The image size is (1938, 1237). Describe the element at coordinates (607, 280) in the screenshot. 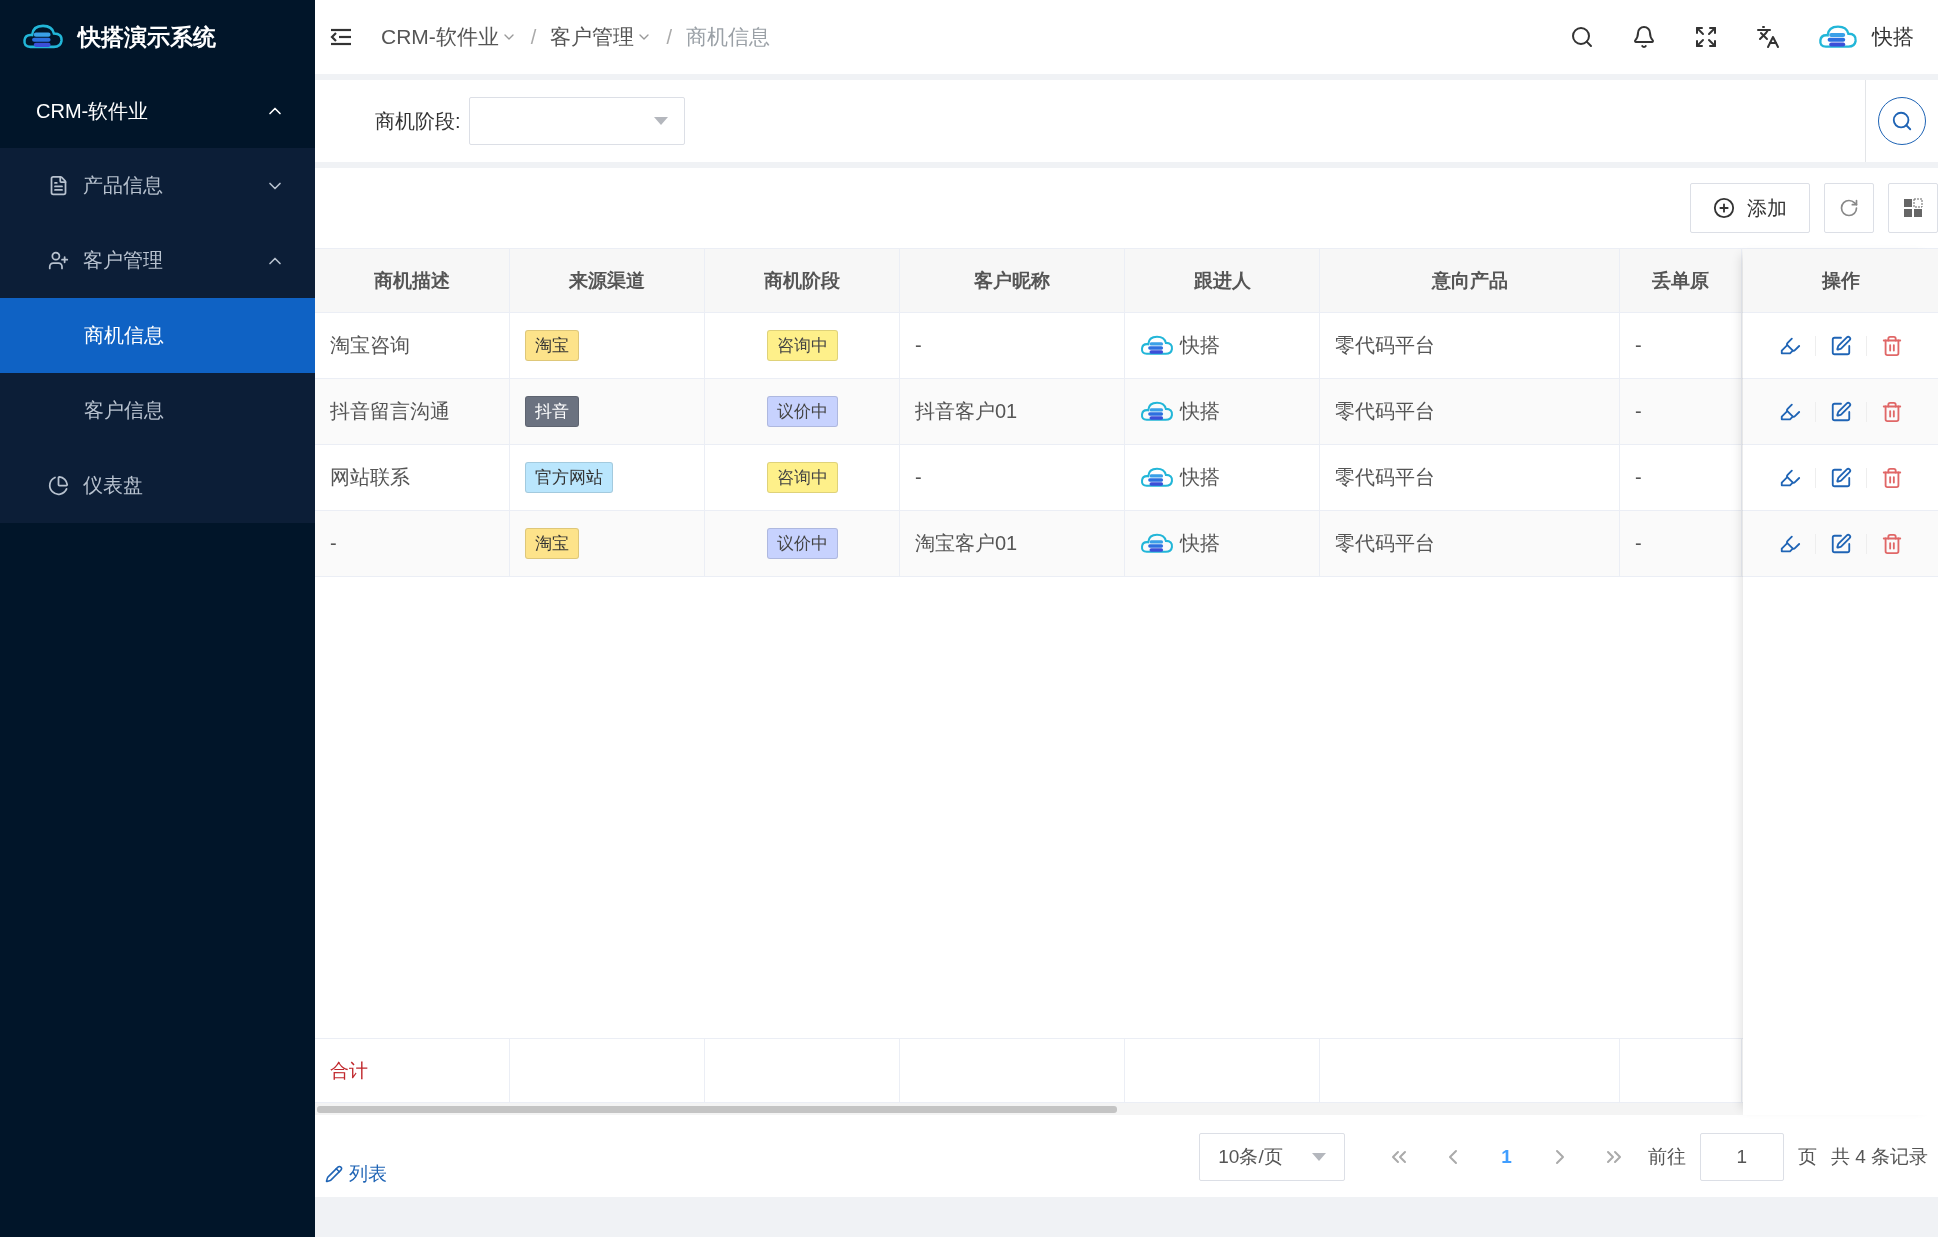

I see `column-header: 来源渠道` at that location.